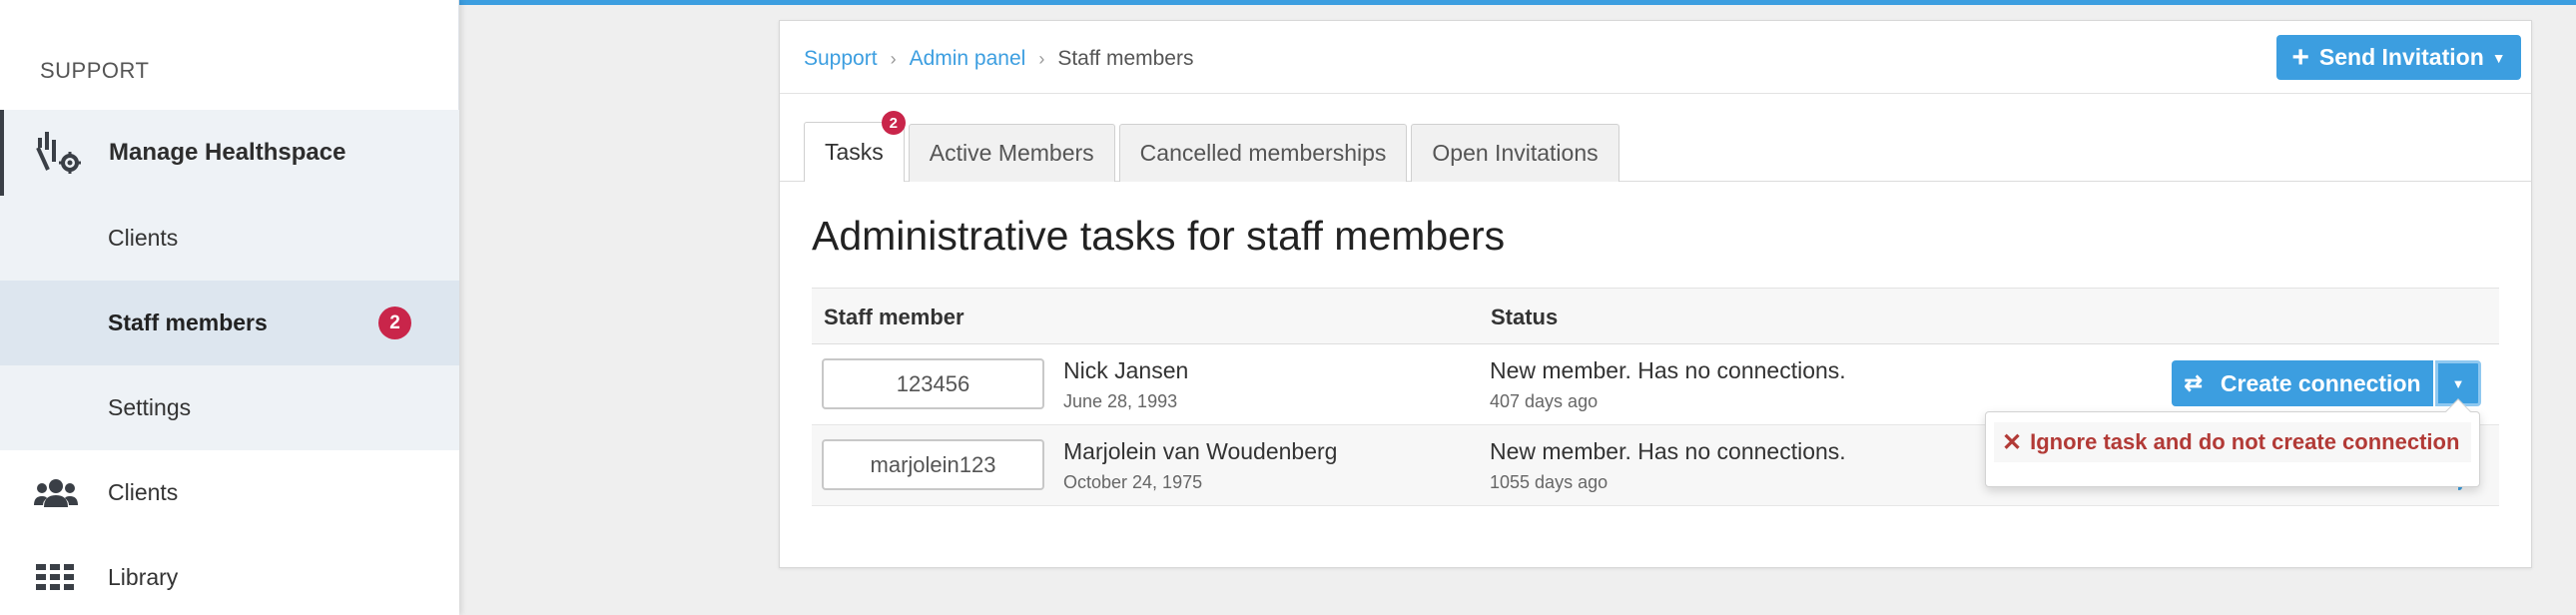 The width and height of the screenshot is (2576, 615). I want to click on sidebar-item-clients-sub: Clients, so click(229, 238).